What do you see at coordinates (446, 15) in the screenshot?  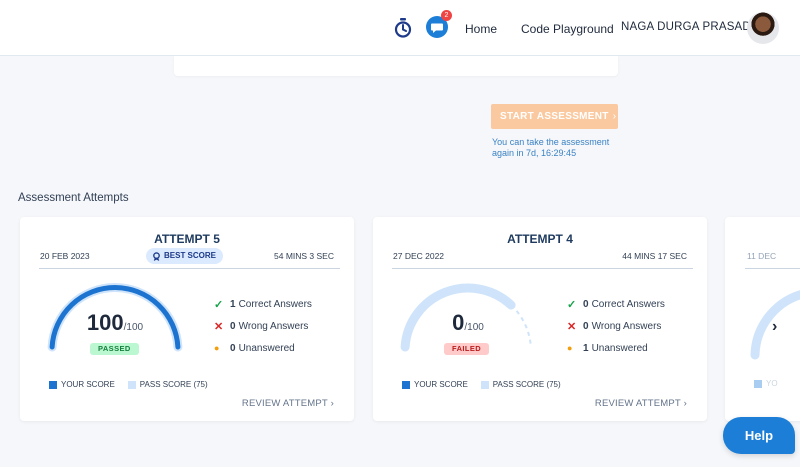 I see `notification-badge: 2` at bounding box center [446, 15].